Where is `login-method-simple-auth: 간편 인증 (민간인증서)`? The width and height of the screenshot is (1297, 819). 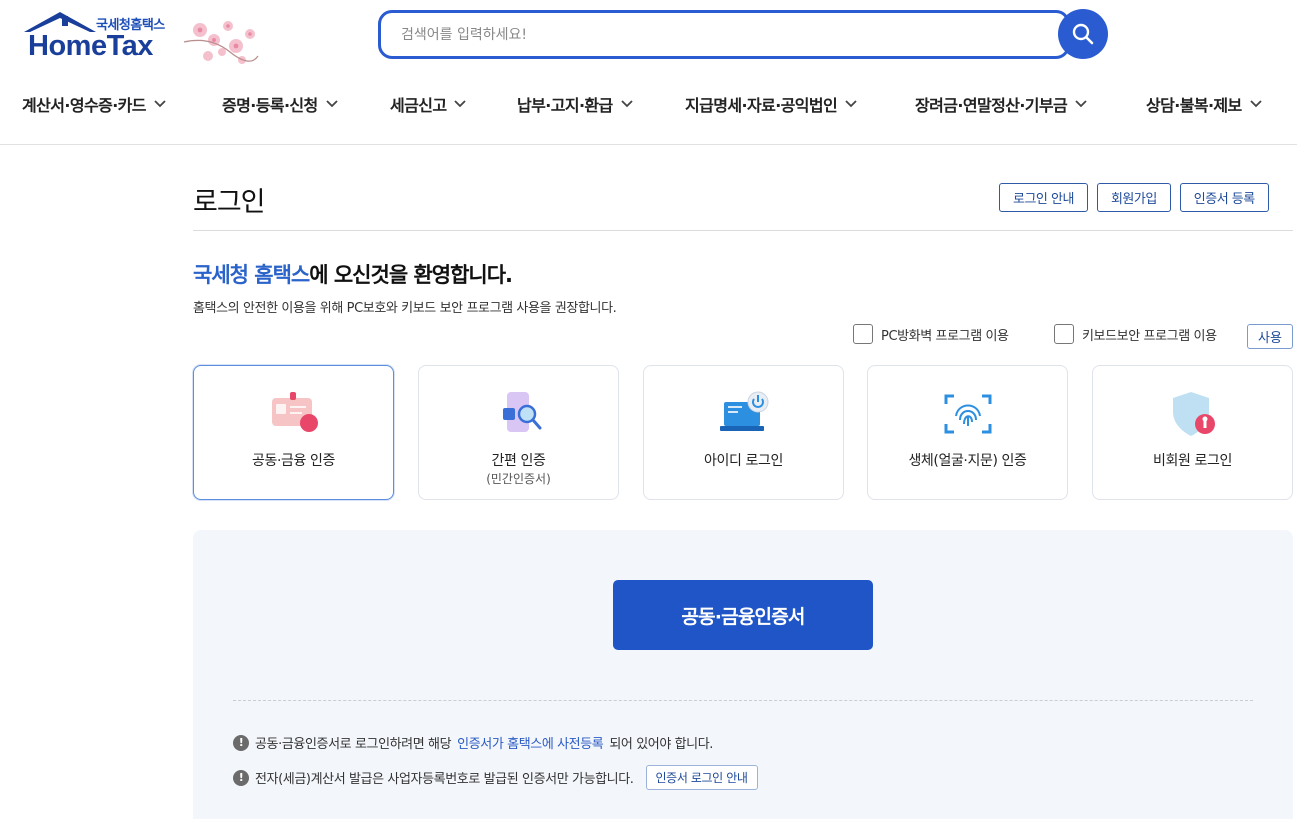
login-method-simple-auth: 간편 인증 (민간인증서) is located at coordinates (518, 432).